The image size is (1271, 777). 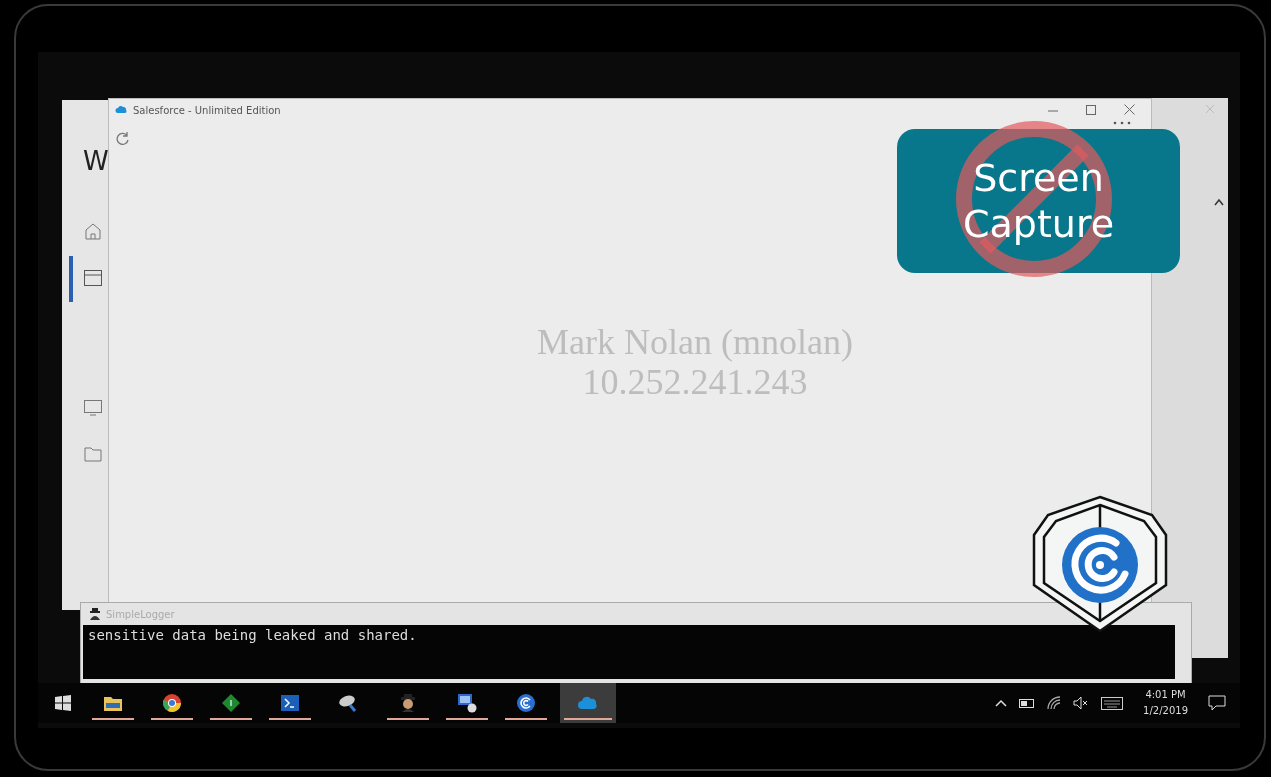 What do you see at coordinates (1027, 703) in the screenshot?
I see `battery-icon` at bounding box center [1027, 703].